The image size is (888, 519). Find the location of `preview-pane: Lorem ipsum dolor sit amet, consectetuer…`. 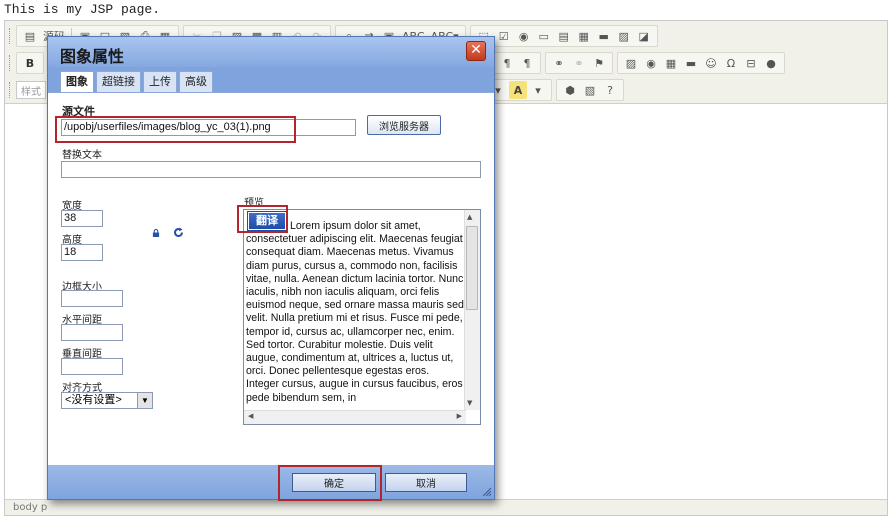

preview-pane: Lorem ipsum dolor sit amet, consectetuer… is located at coordinates (362, 317).